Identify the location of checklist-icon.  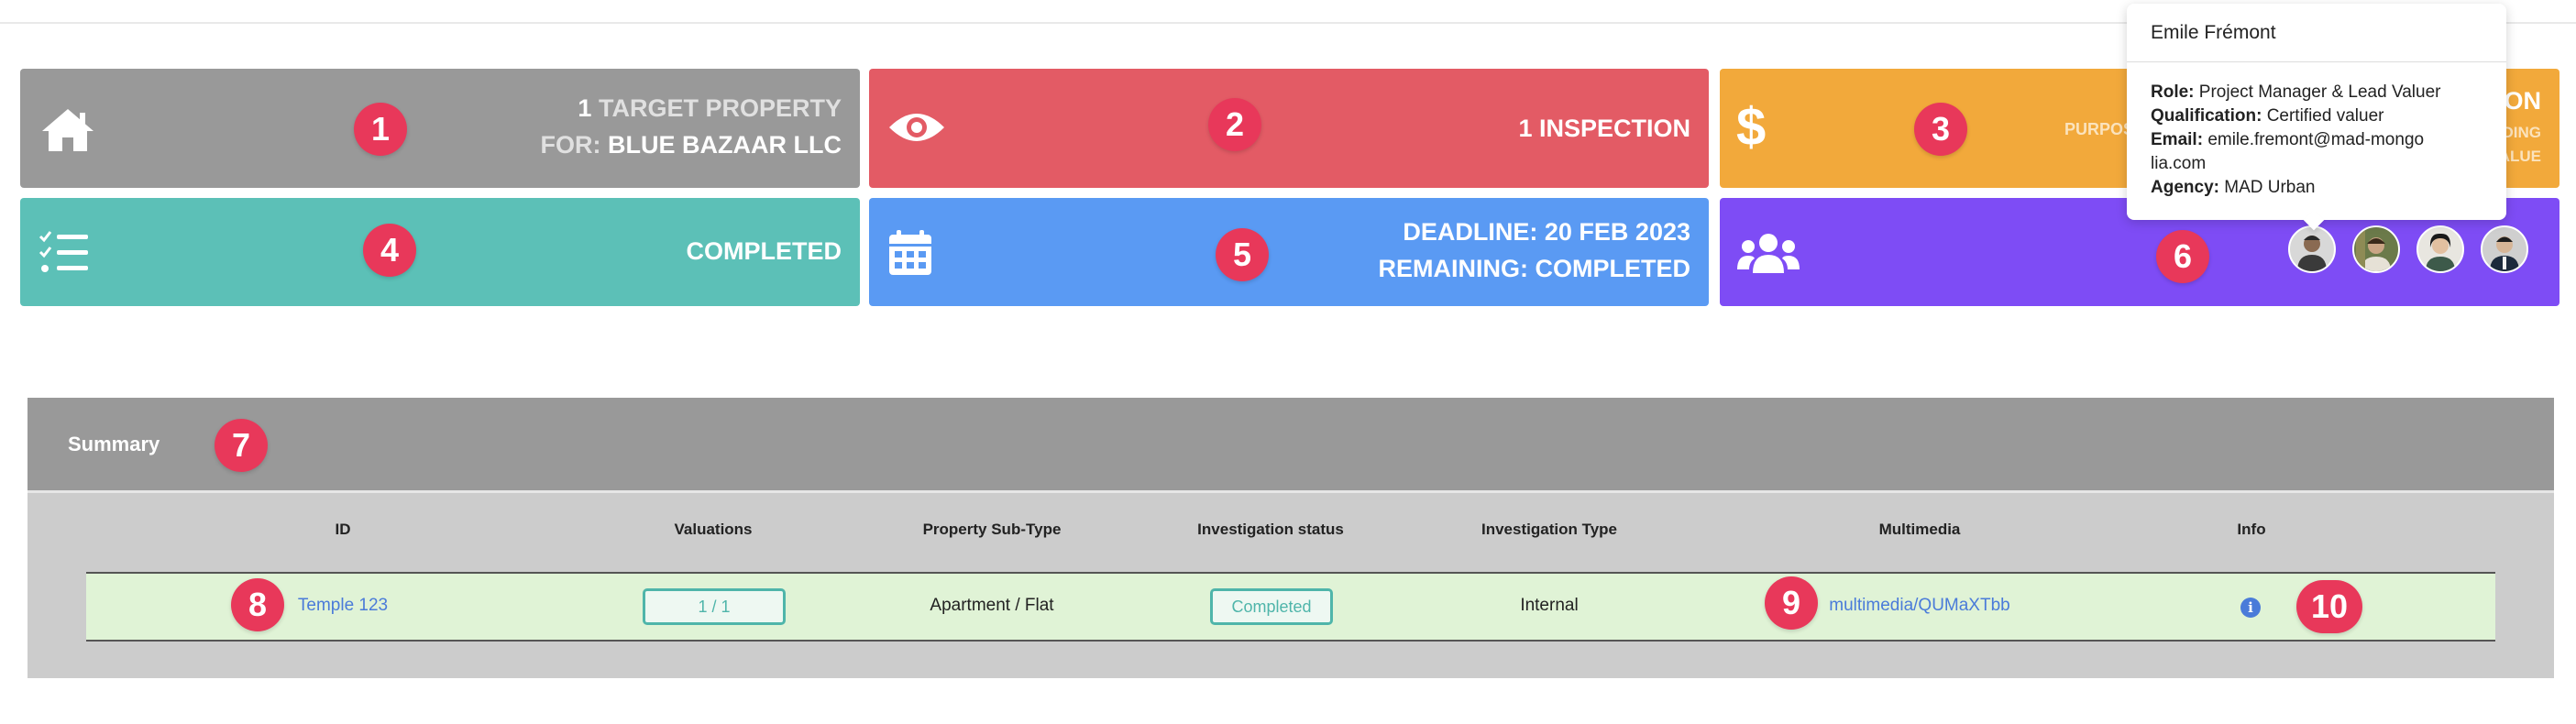
(64, 251).